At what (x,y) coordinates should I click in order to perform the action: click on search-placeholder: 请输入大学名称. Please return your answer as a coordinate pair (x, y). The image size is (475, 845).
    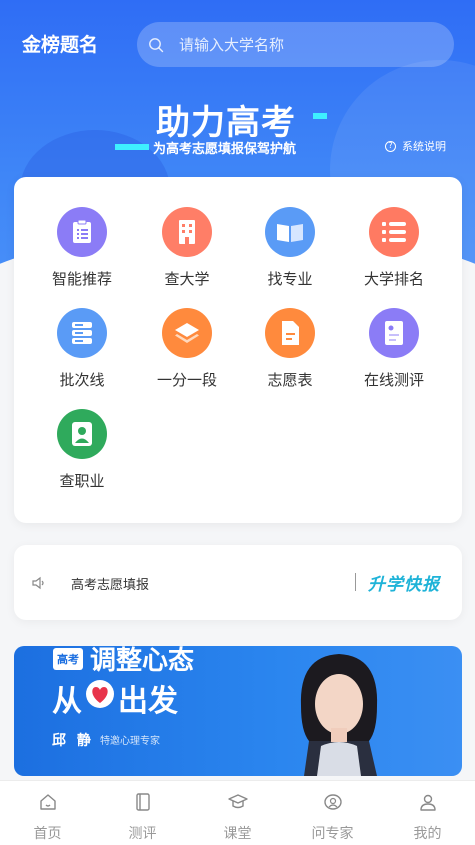
    Looking at the image, I should click on (232, 45).